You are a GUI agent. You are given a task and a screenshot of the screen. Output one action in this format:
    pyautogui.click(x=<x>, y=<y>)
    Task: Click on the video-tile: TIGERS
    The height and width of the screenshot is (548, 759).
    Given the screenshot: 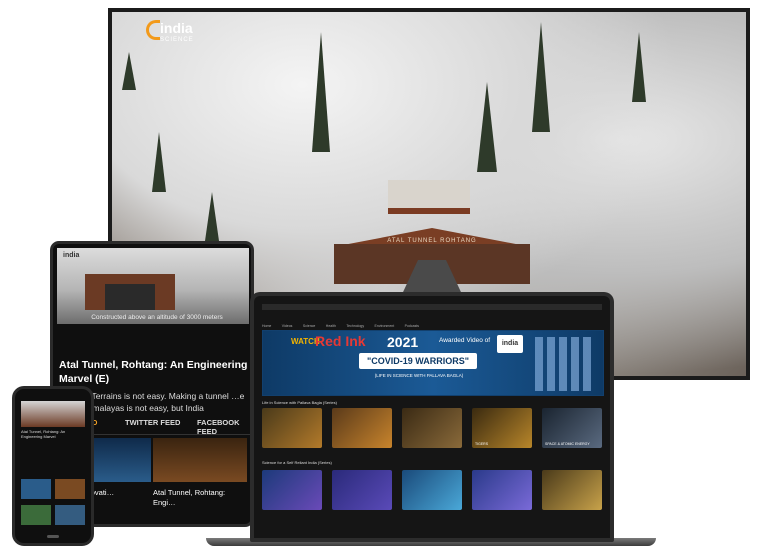 What is the action you would take?
    pyautogui.click(x=502, y=428)
    